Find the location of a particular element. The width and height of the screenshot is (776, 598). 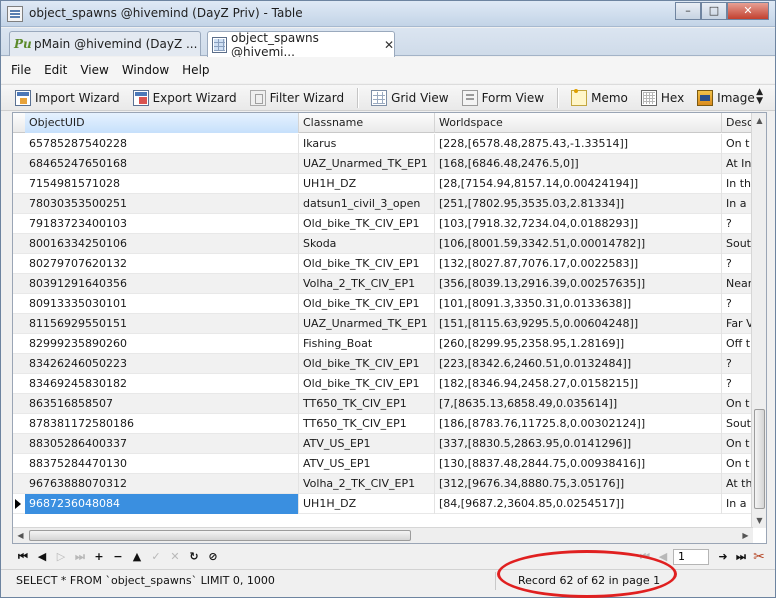

table-cell: 79183723400103 is located at coordinates (162, 224).